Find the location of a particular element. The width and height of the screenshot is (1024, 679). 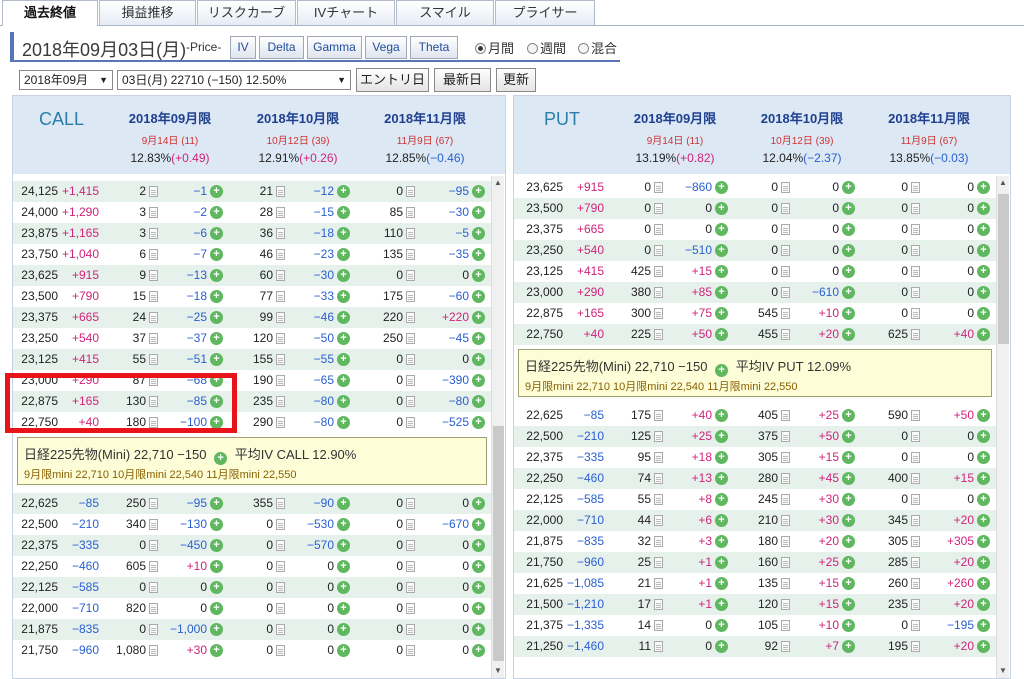

delta-button: Delta is located at coordinates (281, 47).